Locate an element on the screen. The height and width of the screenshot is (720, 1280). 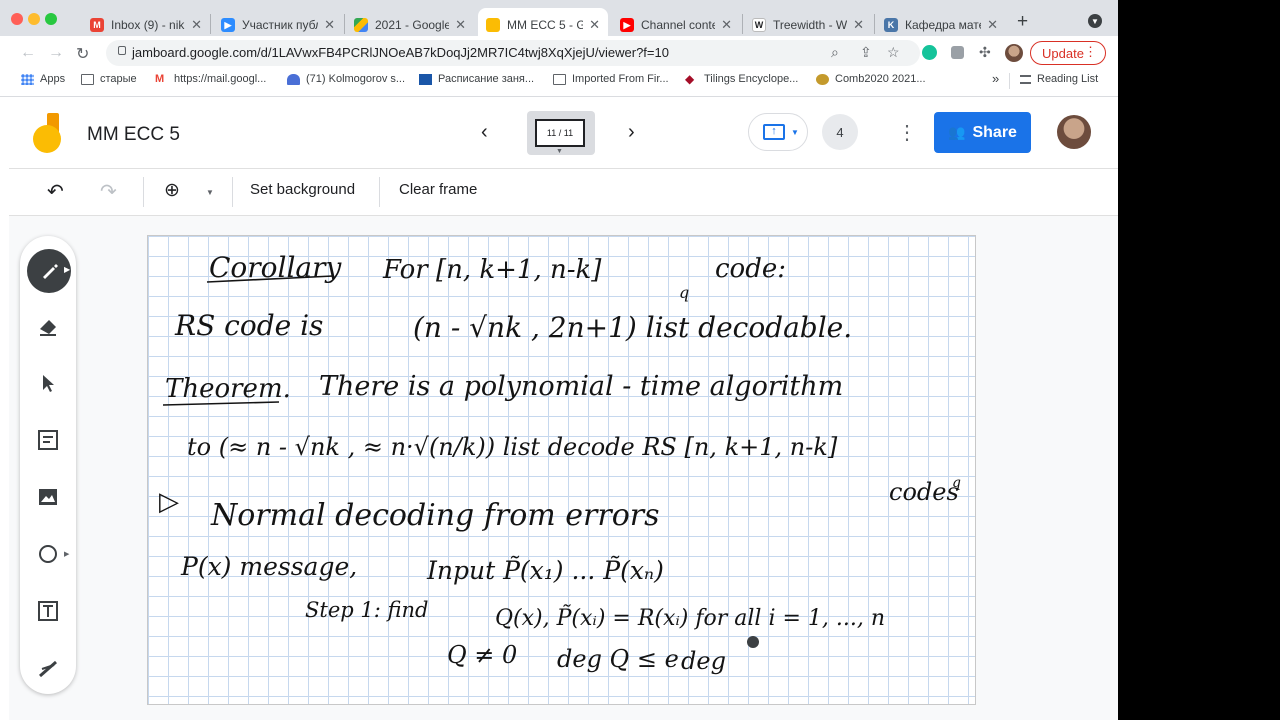
shape-tool is located at coordinates (48, 554).